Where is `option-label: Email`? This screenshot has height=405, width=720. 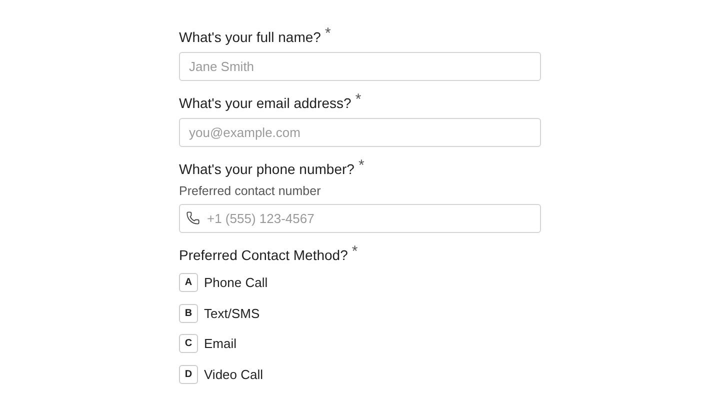
option-label: Email is located at coordinates (220, 344).